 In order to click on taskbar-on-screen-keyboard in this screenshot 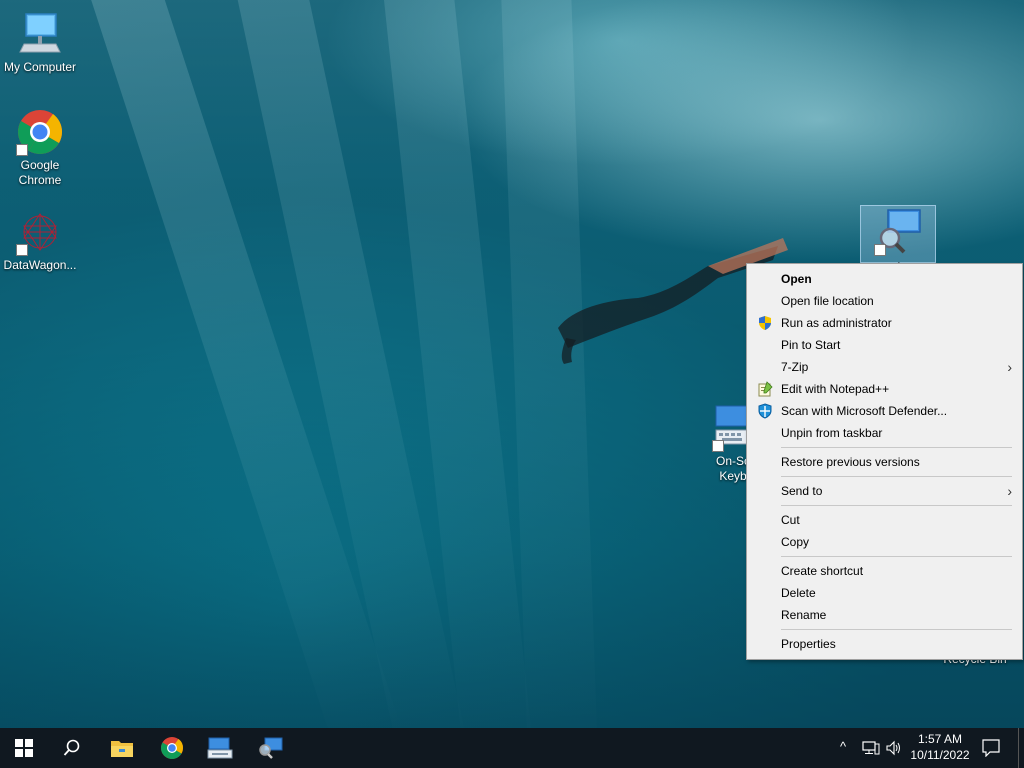, I will do `click(220, 748)`.